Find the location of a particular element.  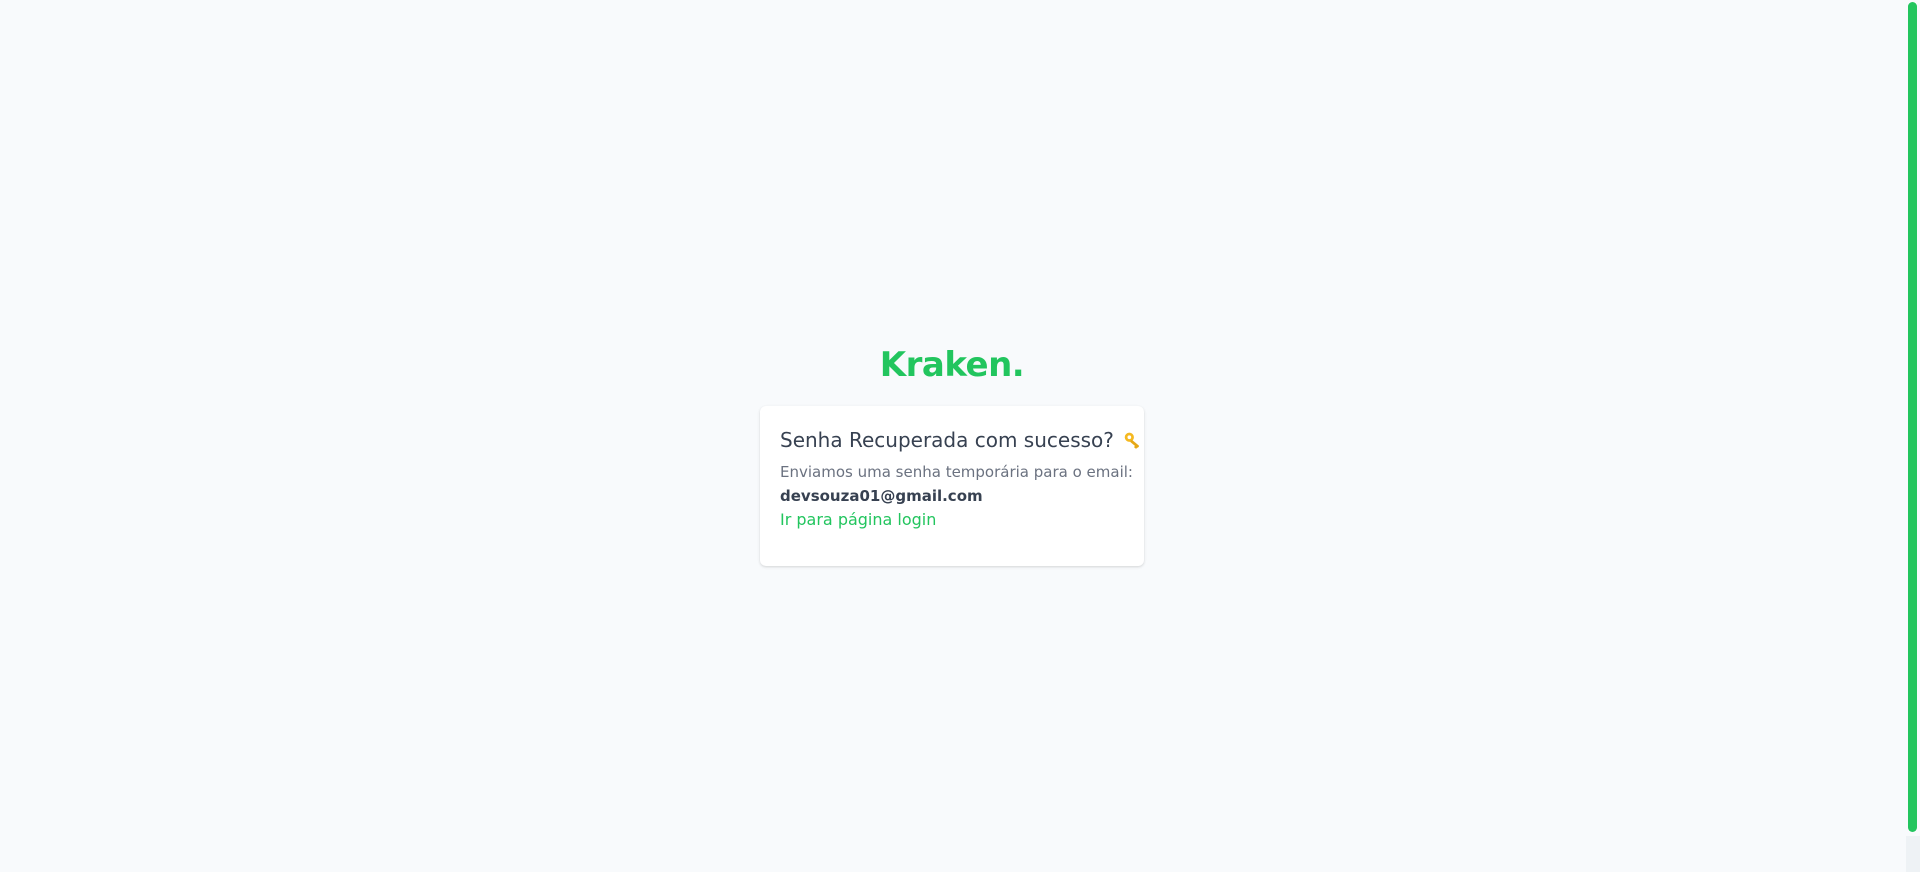

card-title-text: Senha Recuperada com sucesso? is located at coordinates (947, 440).